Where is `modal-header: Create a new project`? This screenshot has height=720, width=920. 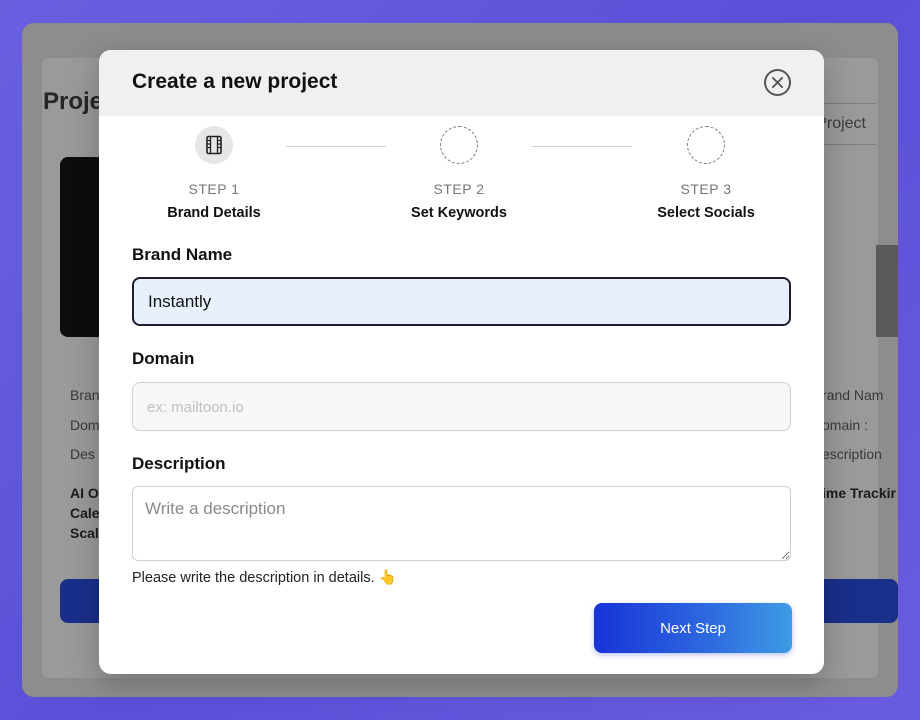 modal-header: Create a new project is located at coordinates (461, 83).